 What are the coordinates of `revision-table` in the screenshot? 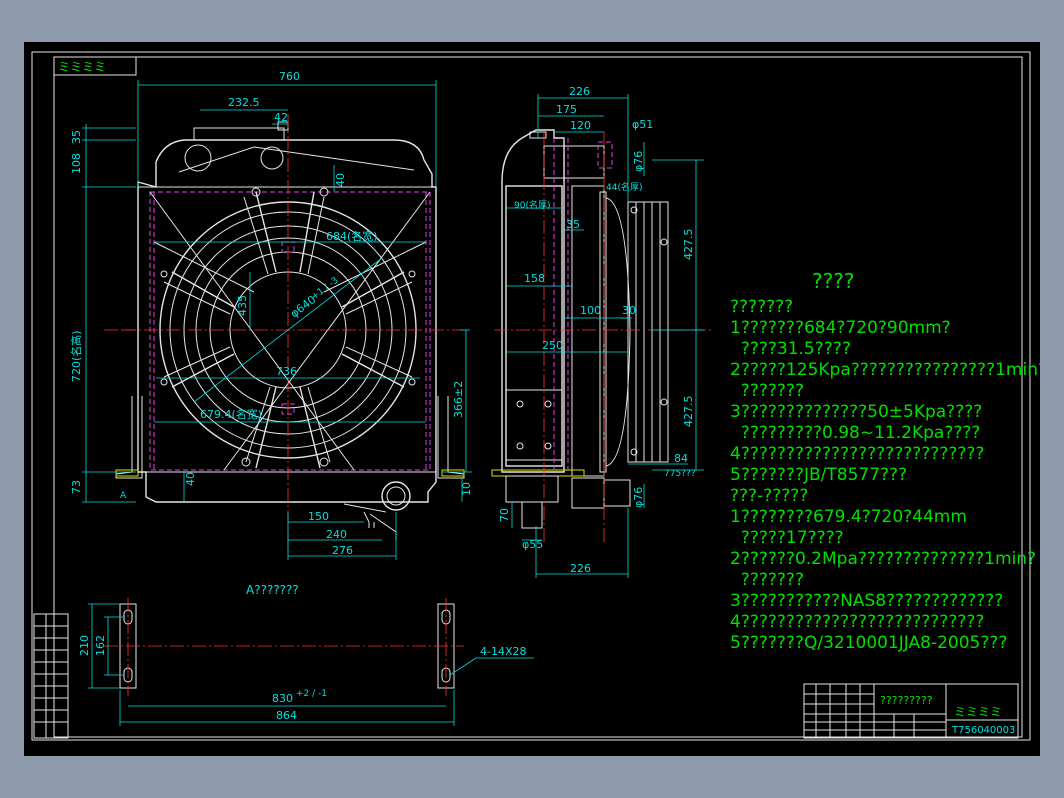 It's located at (51, 676).